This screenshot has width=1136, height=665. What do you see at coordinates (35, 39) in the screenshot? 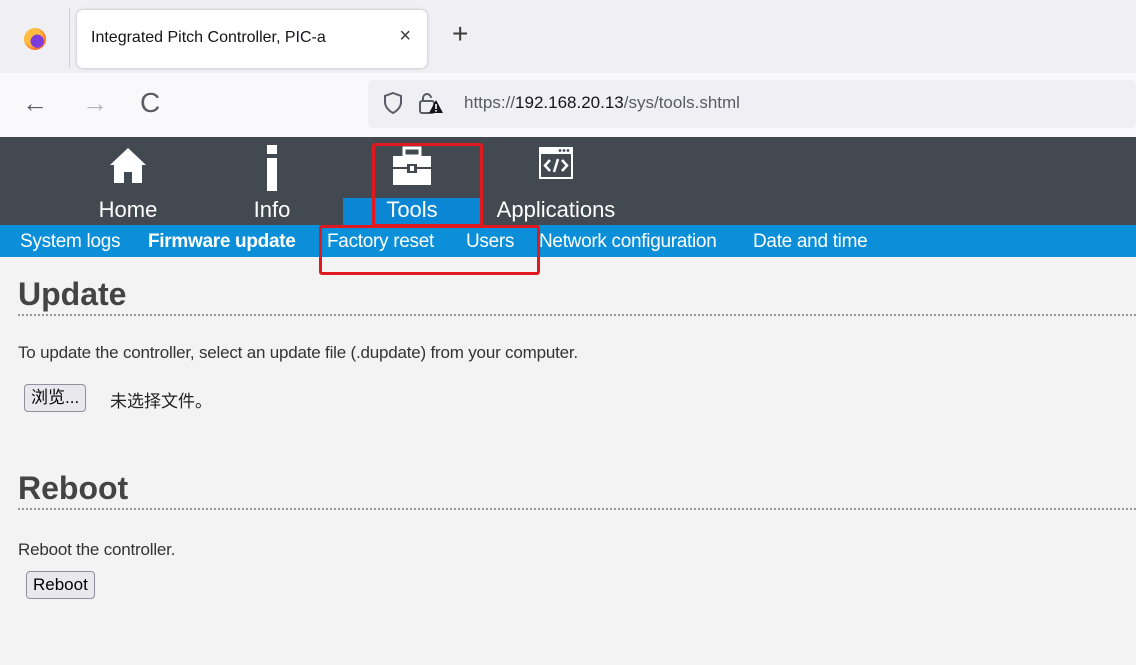
I see `firefox-logo-icon` at bounding box center [35, 39].